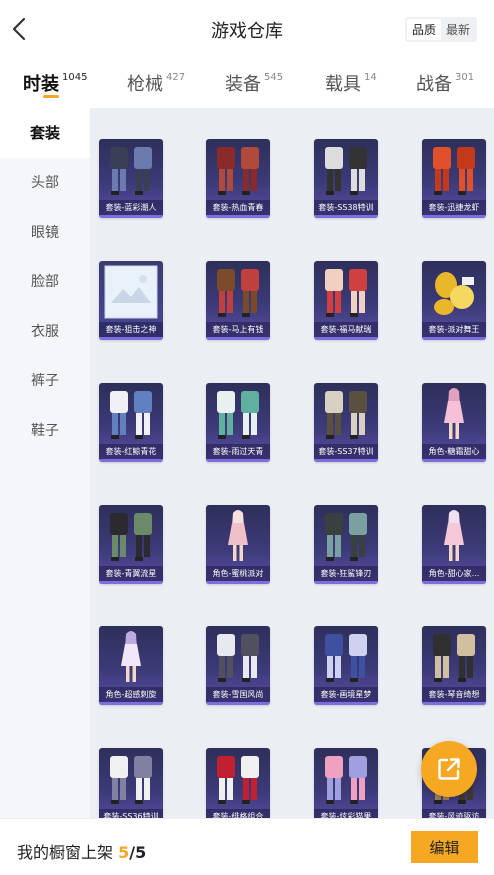 The image size is (494, 875). I want to click on item-card: 套装-琴音绮想, so click(454, 665).